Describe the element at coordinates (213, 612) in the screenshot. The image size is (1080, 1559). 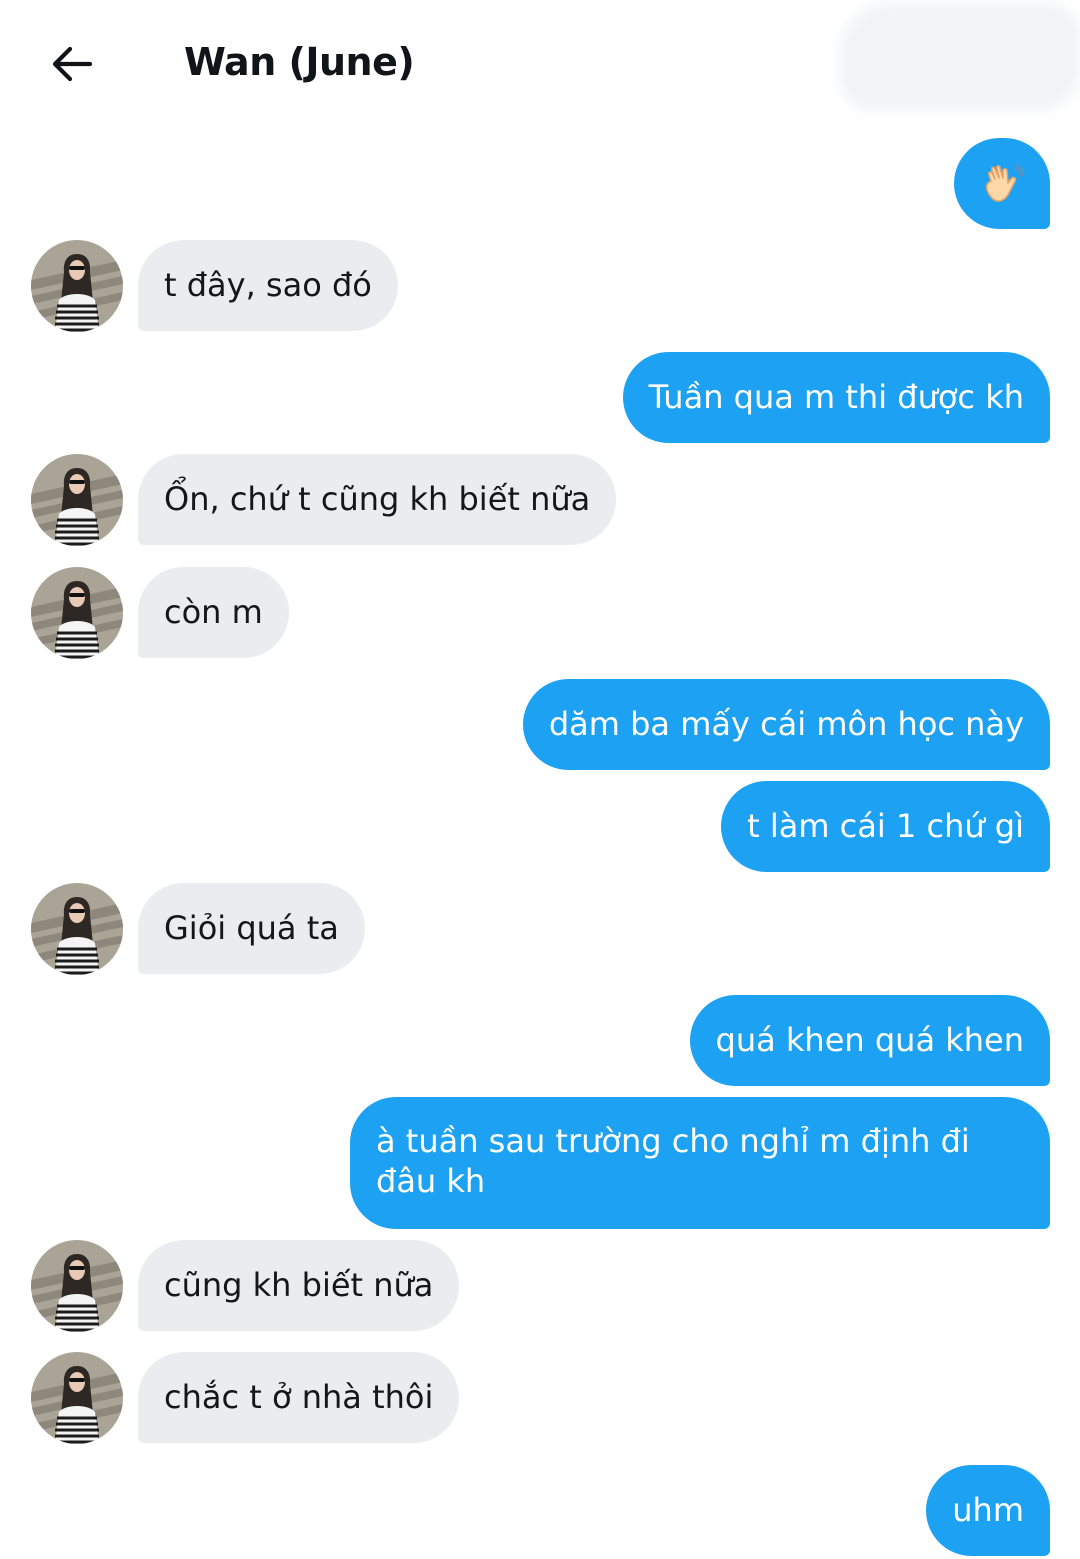
I see `incoming-message-bubble: còn m` at that location.